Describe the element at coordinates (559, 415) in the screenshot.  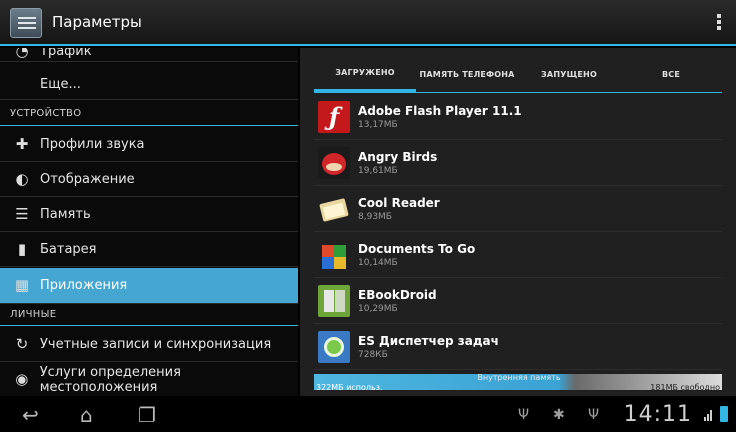
I see `debug-icon: ✱` at that location.